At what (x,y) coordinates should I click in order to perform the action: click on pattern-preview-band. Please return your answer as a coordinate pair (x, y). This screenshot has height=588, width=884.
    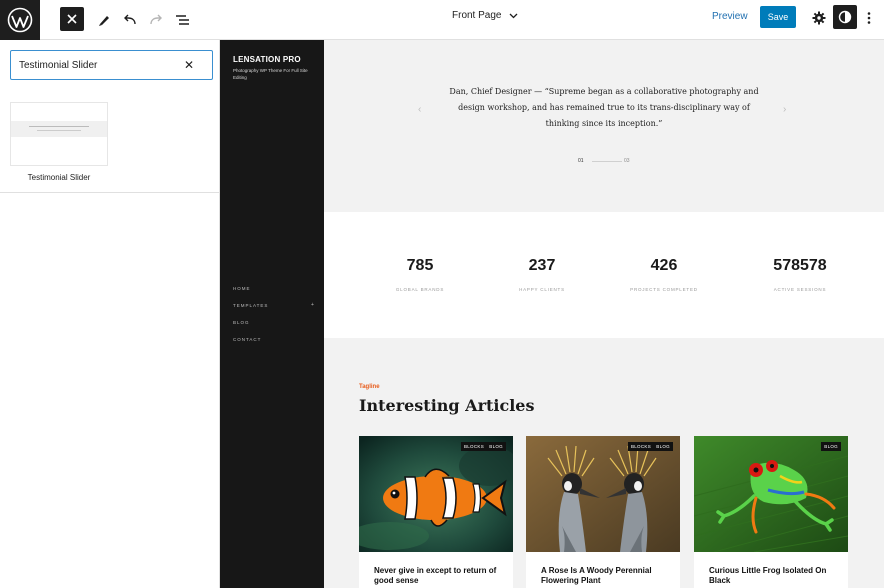
    Looking at the image, I should click on (59, 129).